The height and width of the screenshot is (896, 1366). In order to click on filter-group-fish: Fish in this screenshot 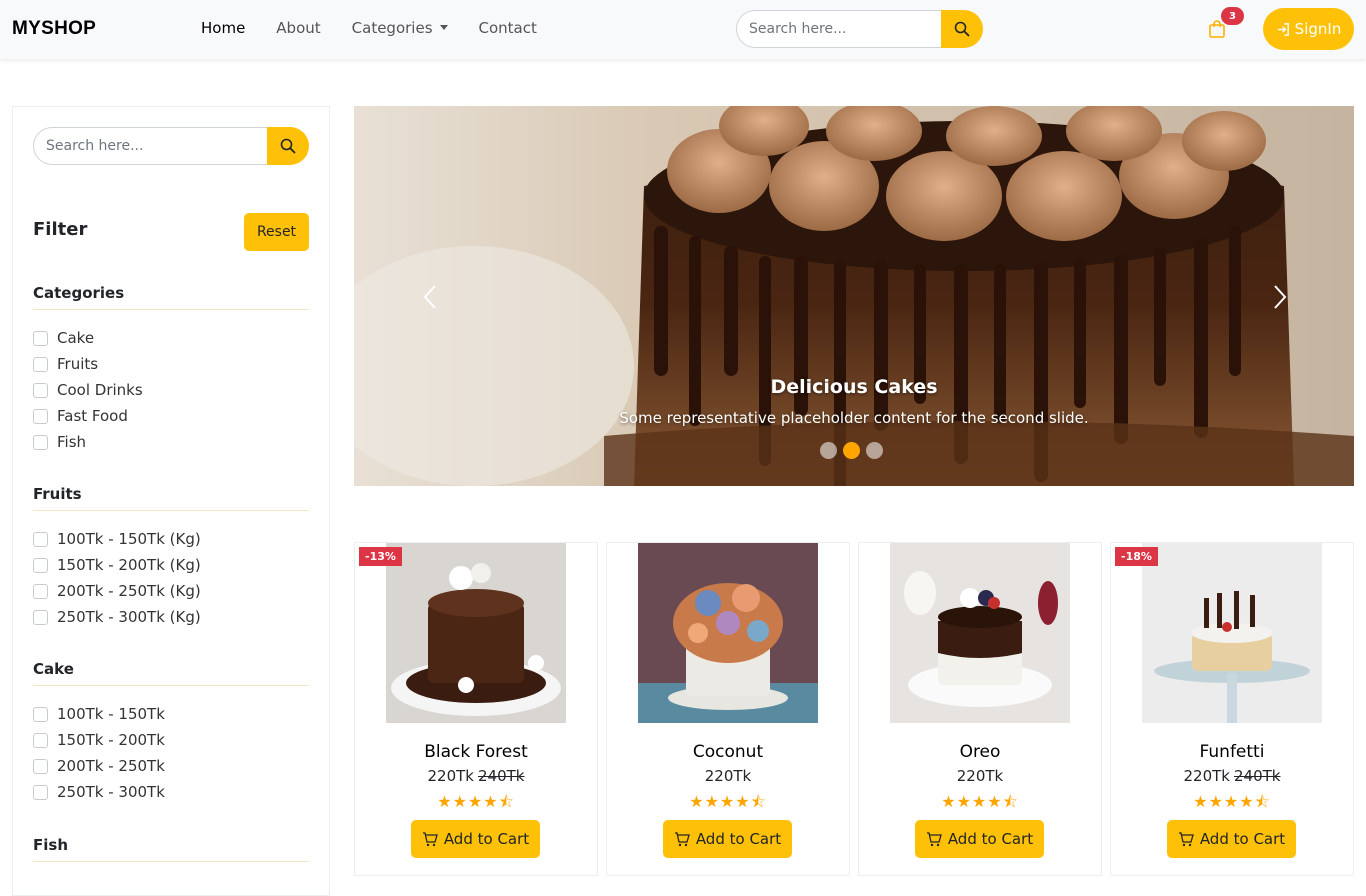, I will do `click(171, 849)`.